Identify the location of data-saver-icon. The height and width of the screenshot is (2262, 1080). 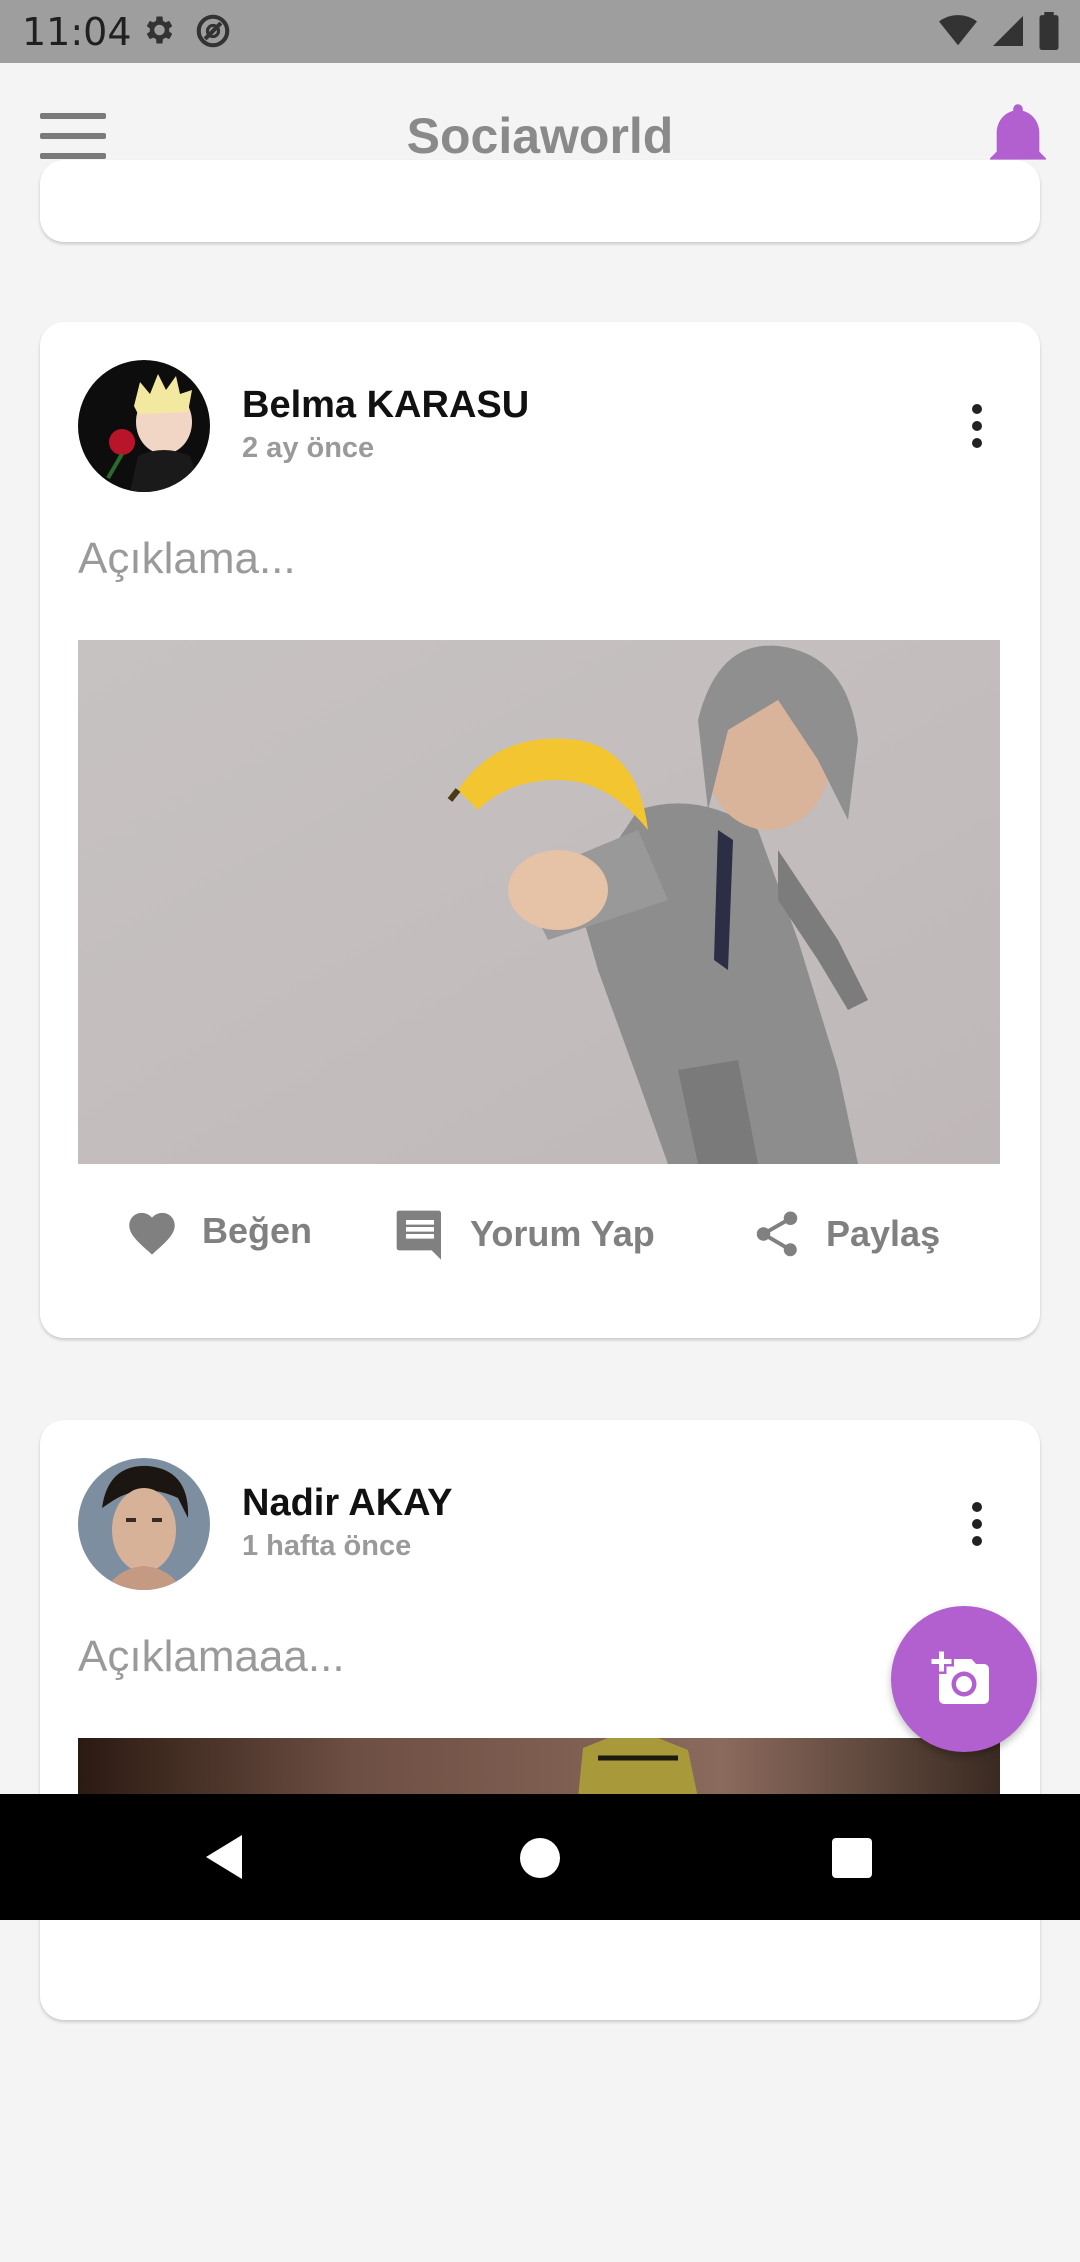
(213, 31).